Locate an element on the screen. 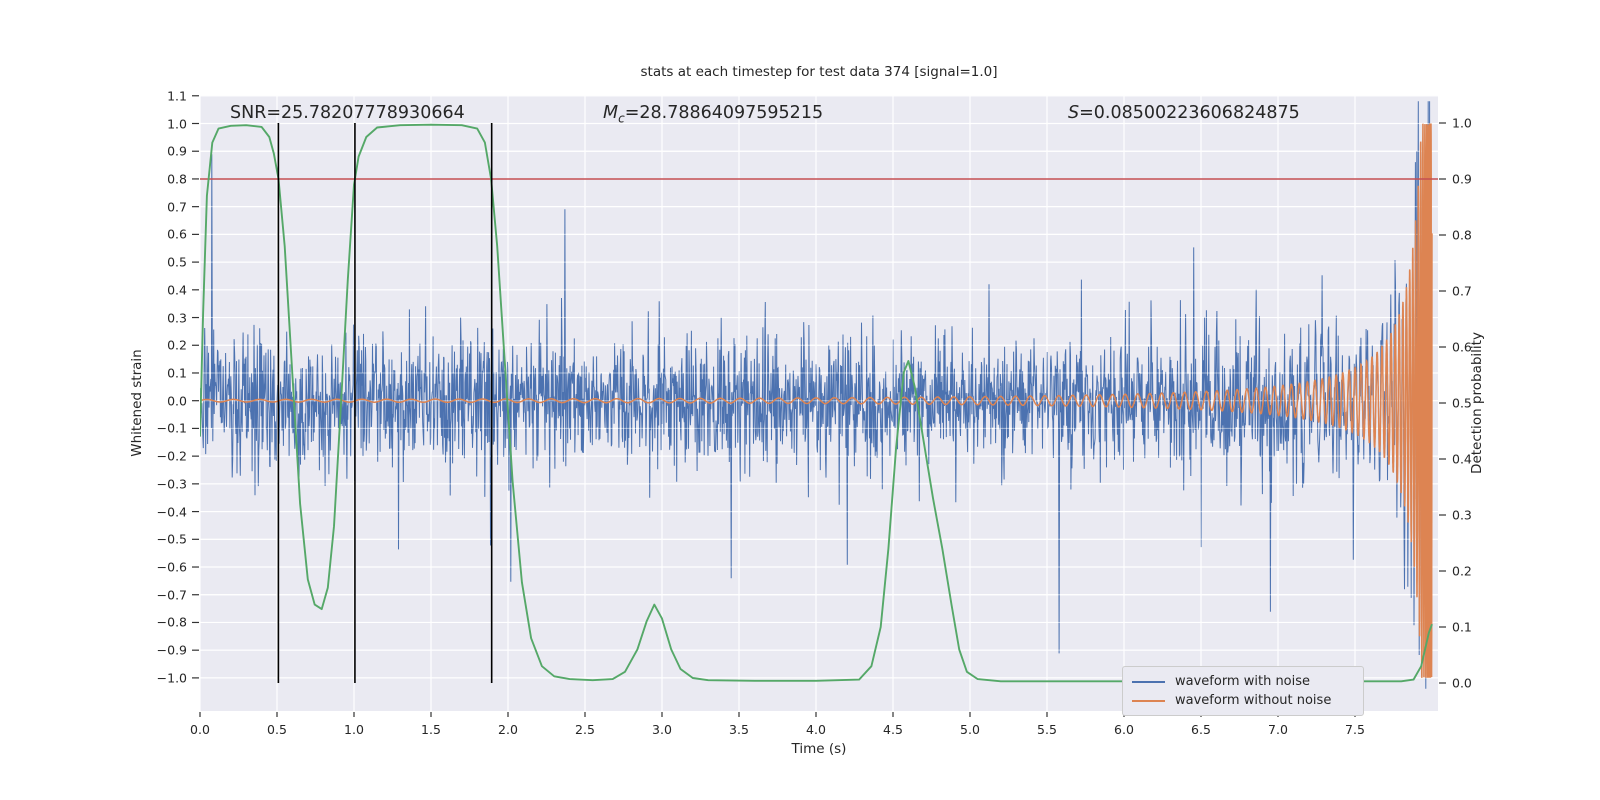  y-tick-label-right: 1.0 is located at coordinates (1462, 123).